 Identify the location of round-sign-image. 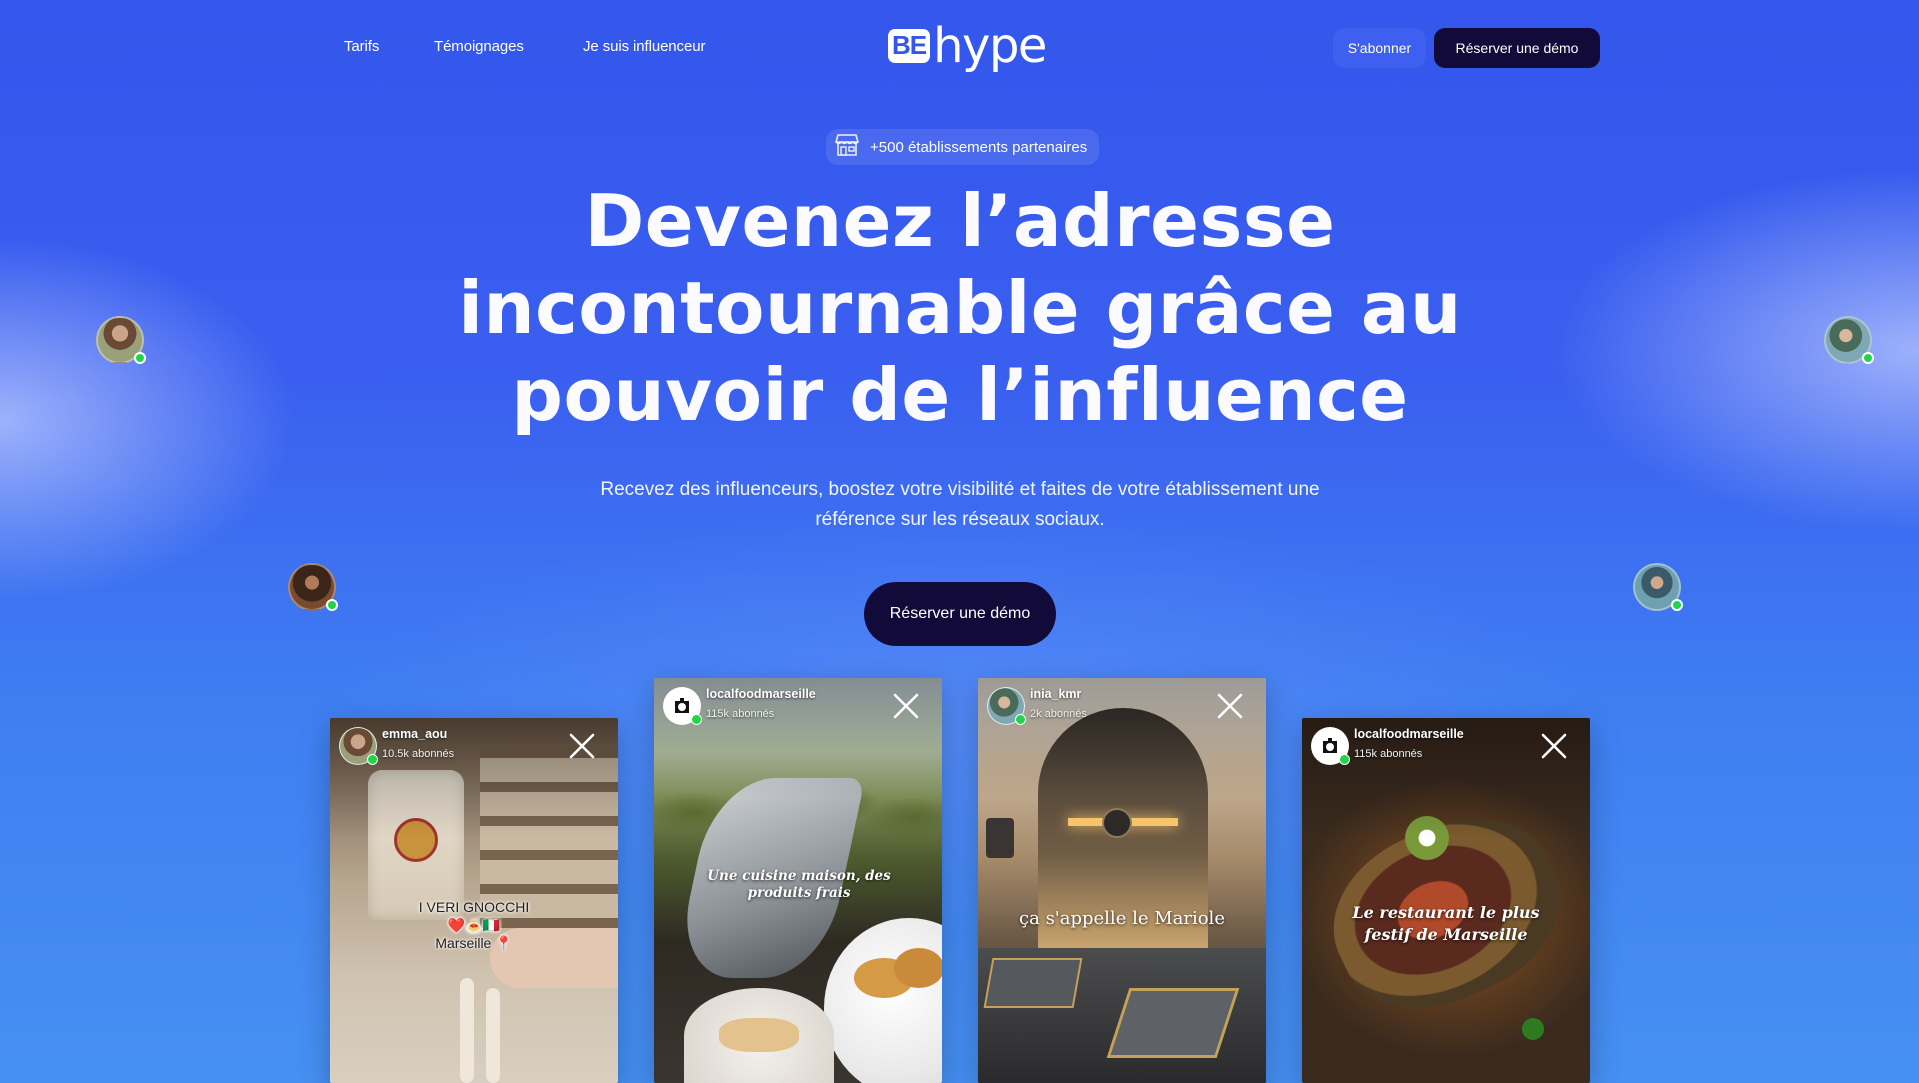
(1117, 823).